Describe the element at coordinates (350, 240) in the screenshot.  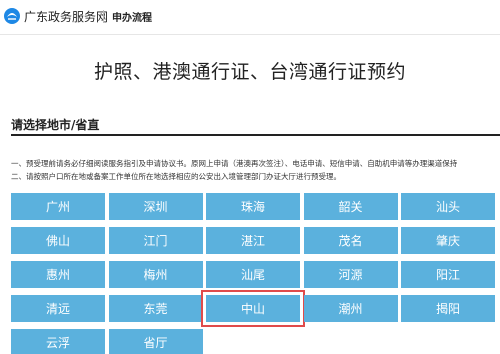
I see `city-button: 茂名` at that location.